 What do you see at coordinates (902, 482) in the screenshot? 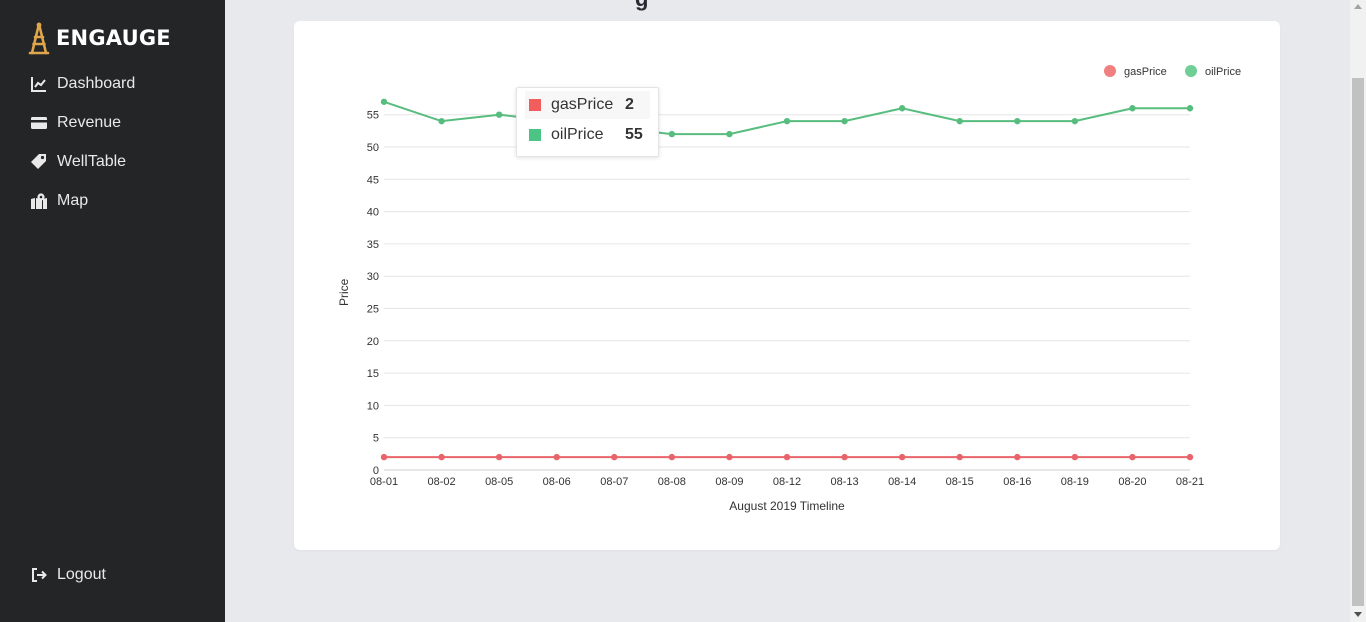
I see `x-tick-label: 08-14` at bounding box center [902, 482].